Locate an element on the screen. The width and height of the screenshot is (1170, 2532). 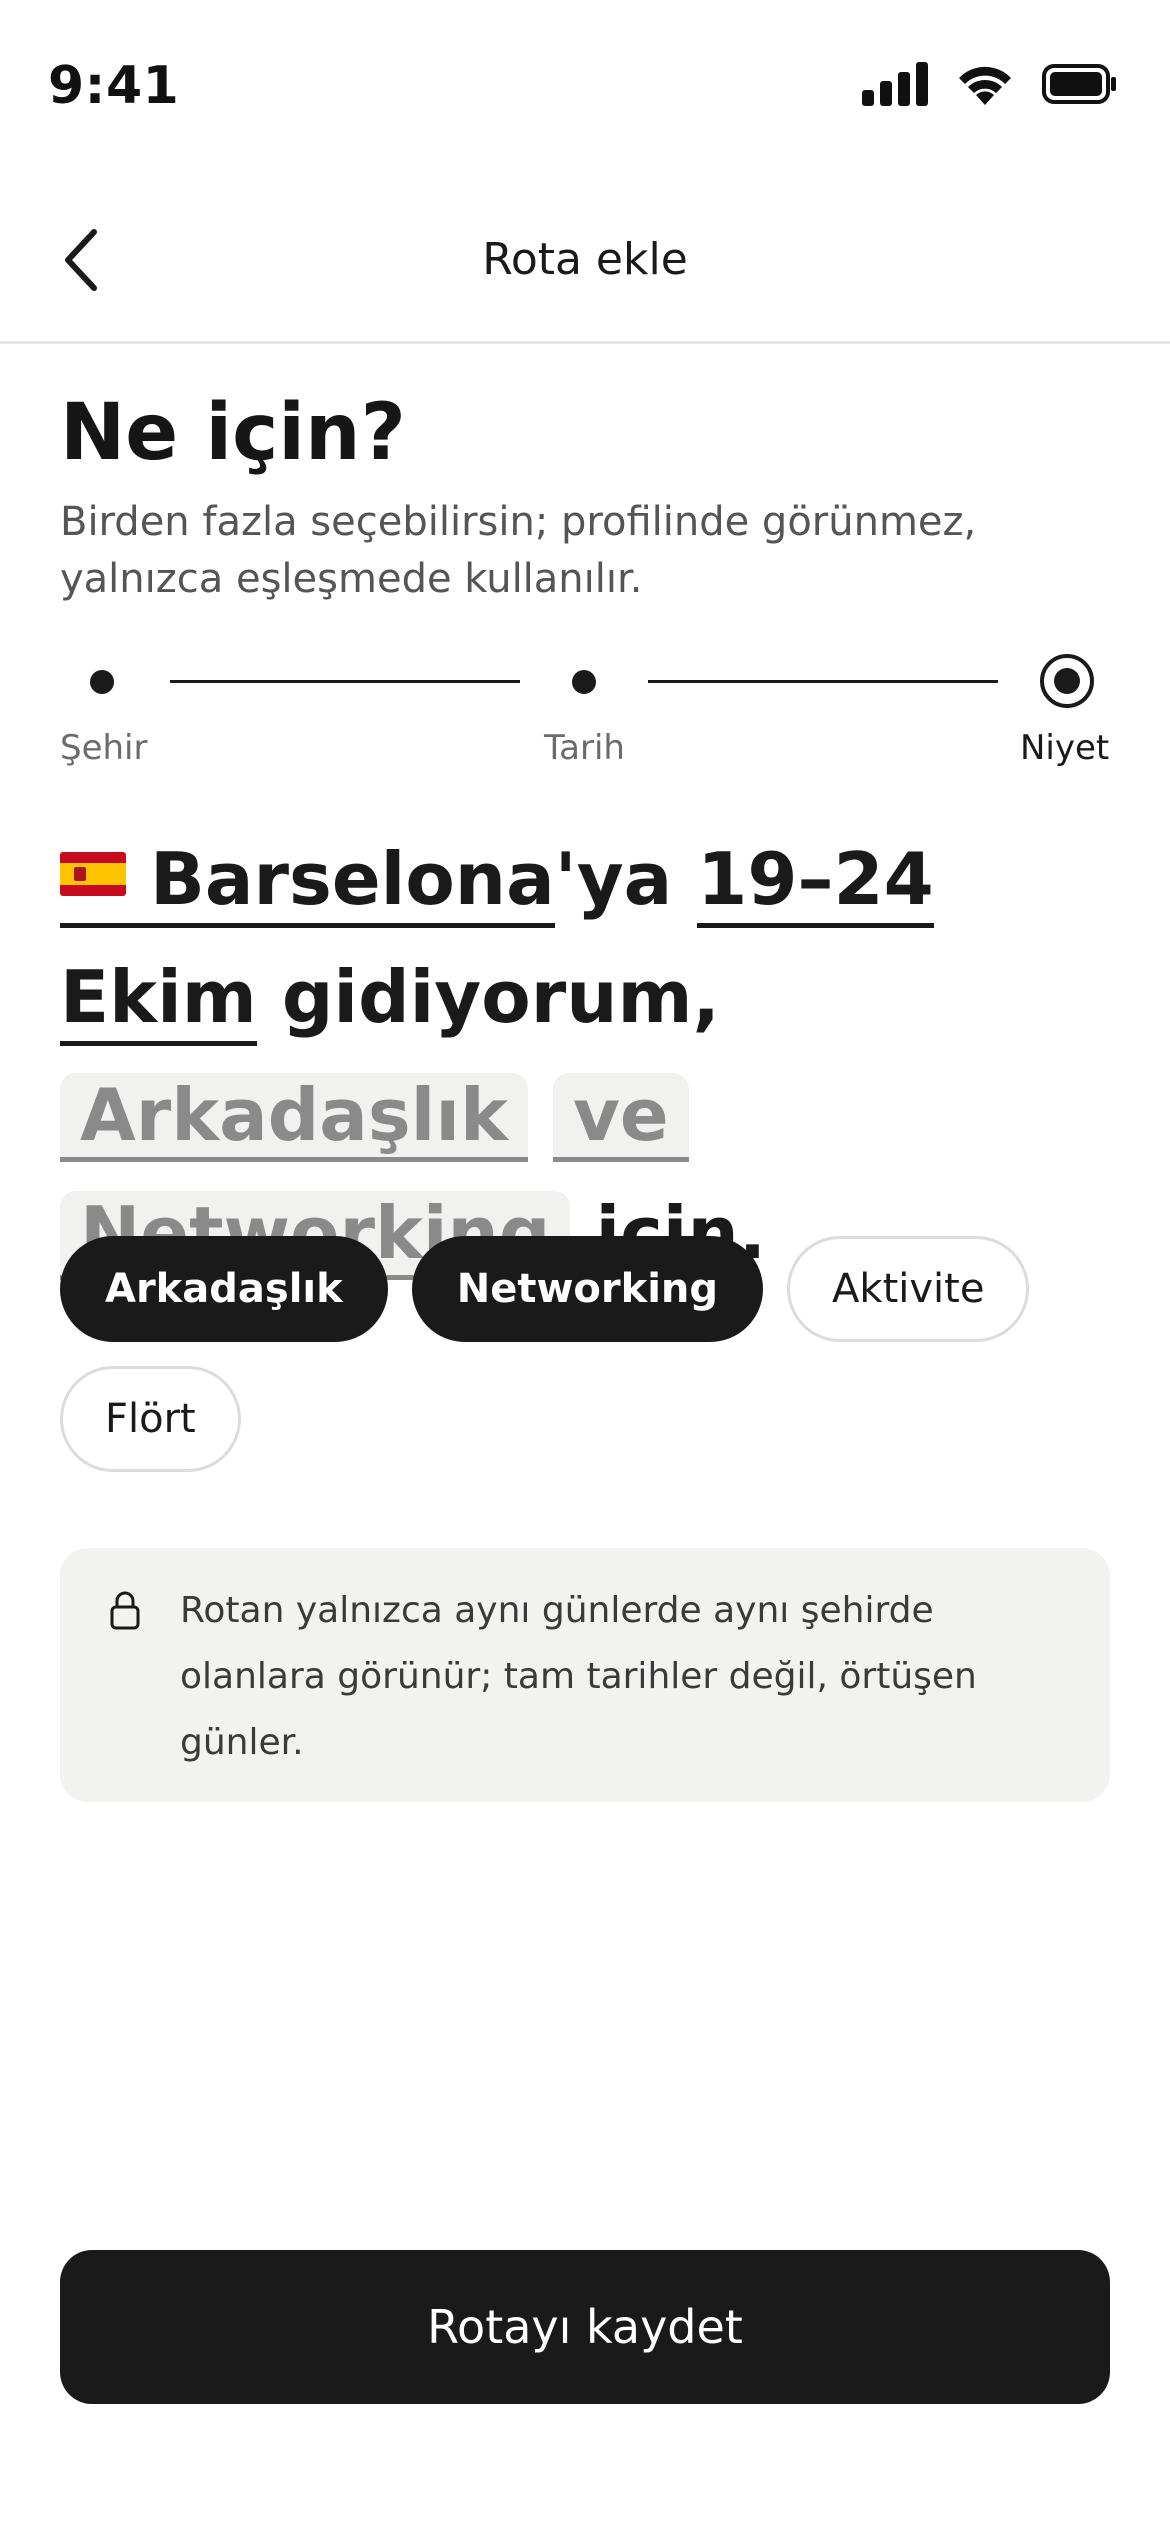
cellular-signal-icon is located at coordinates (895, 84).